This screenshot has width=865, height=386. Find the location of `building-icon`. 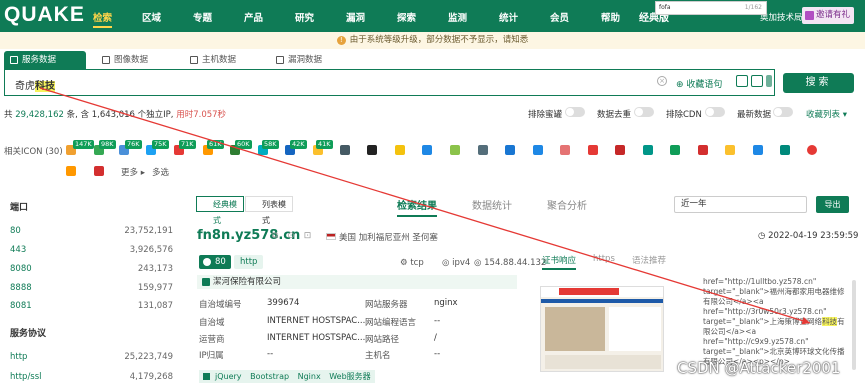

building-icon is located at coordinates (206, 282).